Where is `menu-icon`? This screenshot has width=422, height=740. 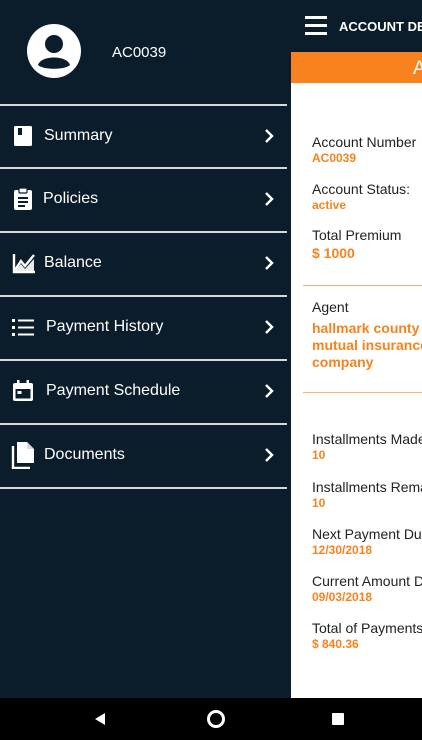 menu-icon is located at coordinates (316, 26).